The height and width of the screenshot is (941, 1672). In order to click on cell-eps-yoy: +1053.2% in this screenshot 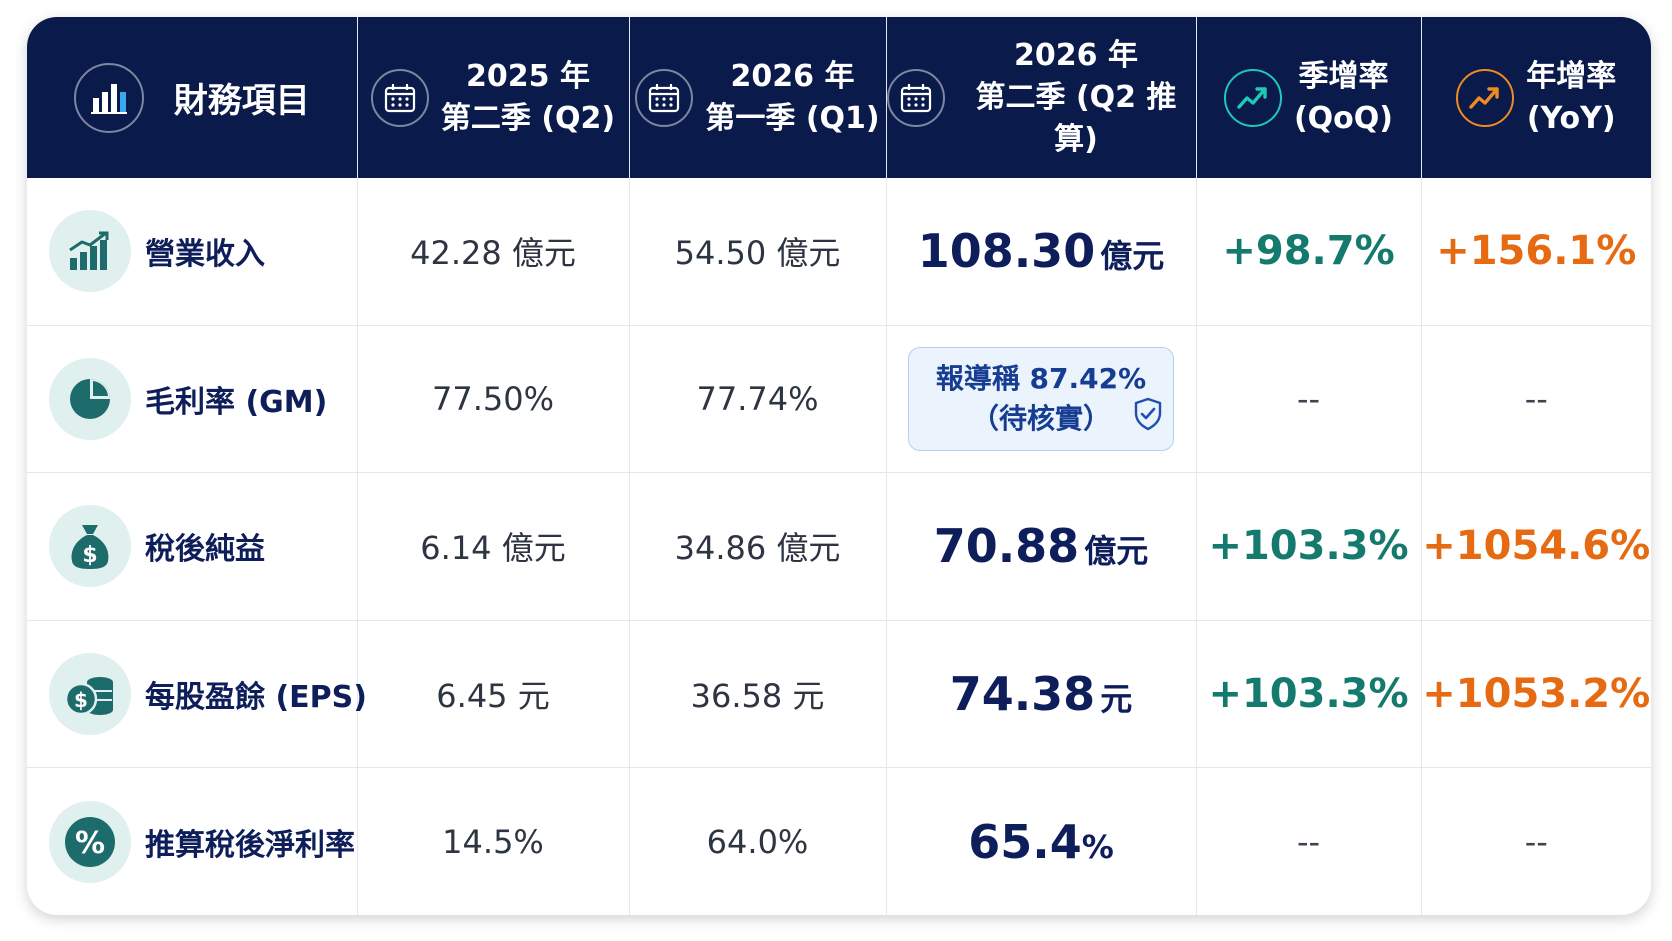, I will do `click(1536, 694)`.